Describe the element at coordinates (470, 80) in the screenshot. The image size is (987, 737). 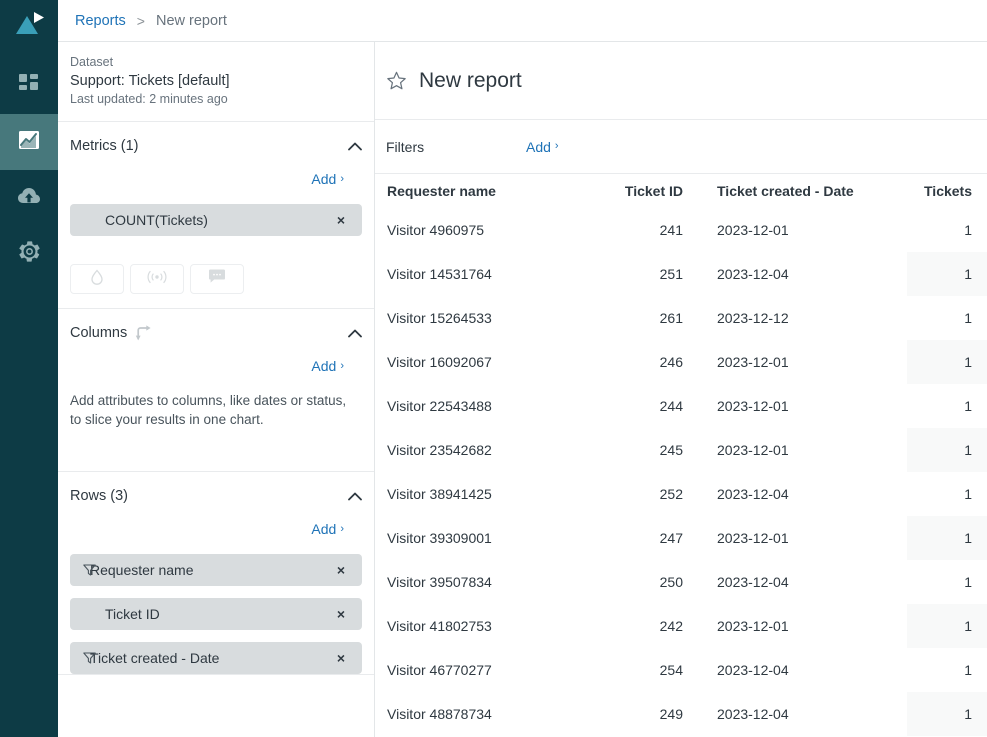
I see `page-title: New report` at that location.